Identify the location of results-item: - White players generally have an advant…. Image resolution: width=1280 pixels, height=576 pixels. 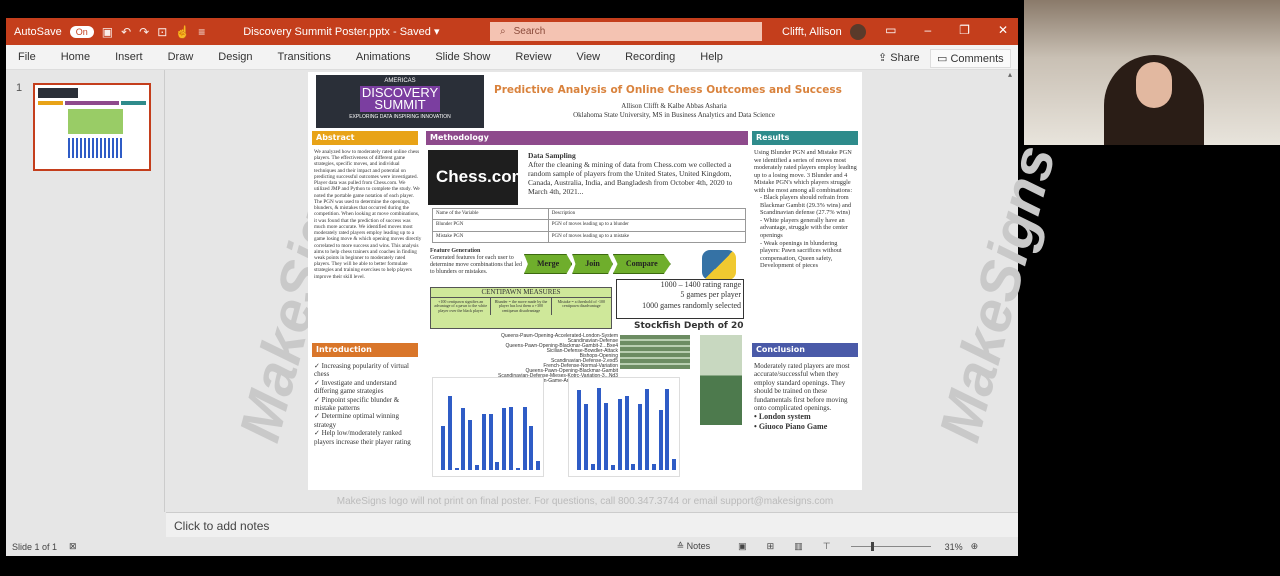
(804, 228).